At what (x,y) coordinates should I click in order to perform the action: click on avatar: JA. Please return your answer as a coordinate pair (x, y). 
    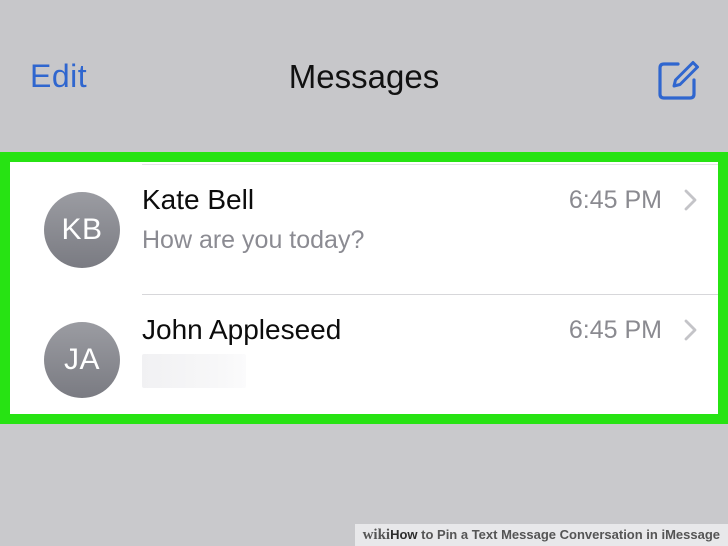
    Looking at the image, I should click on (82, 360).